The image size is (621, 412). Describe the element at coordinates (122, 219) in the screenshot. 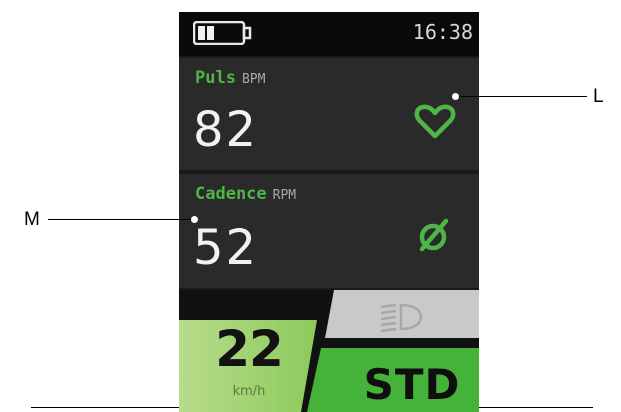

I see `callout-line-m` at that location.